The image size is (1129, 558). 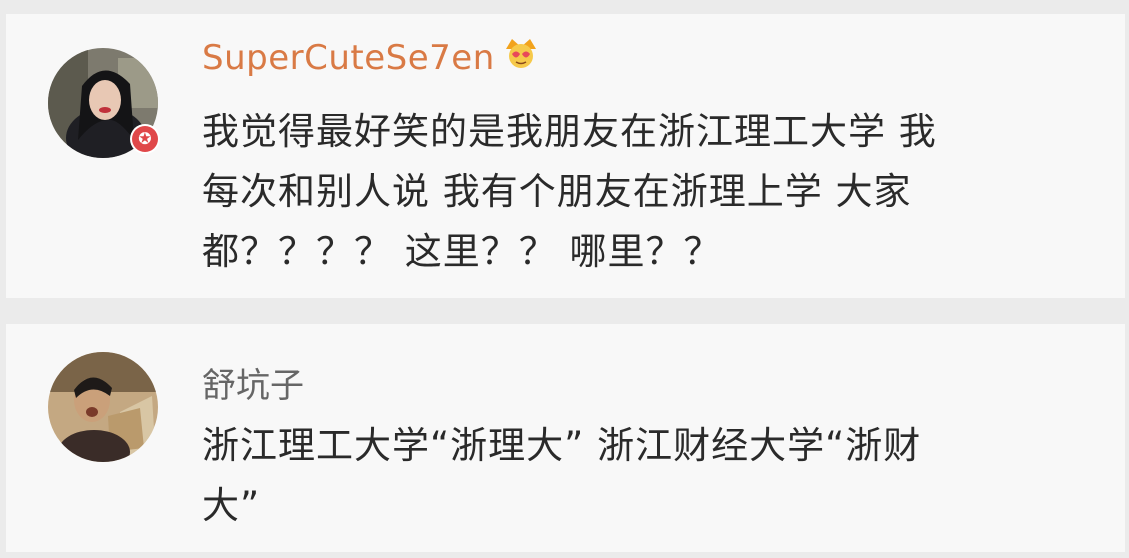 I want to click on username-text: SuperCuteSe7en, so click(x=348, y=58).